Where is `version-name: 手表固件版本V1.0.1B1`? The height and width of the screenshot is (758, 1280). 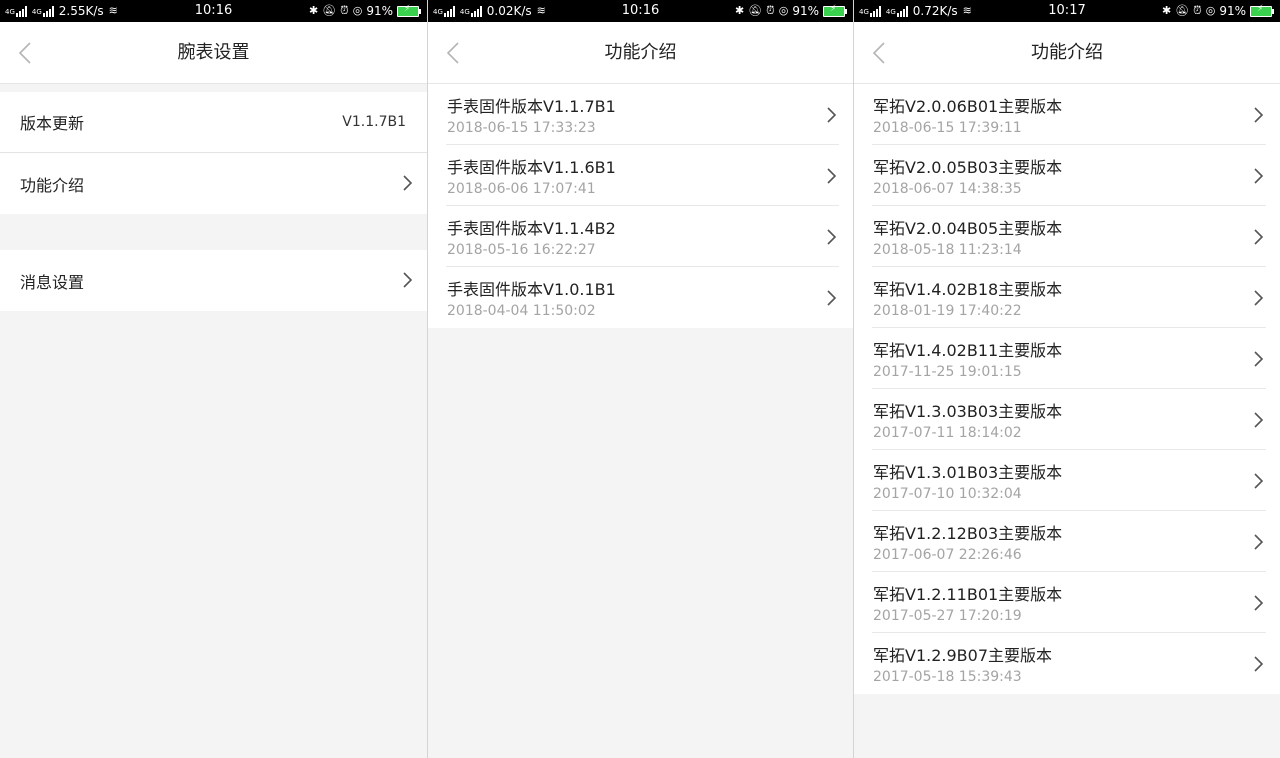
version-name: 手表固件版本V1.0.1B1 is located at coordinates (531, 289).